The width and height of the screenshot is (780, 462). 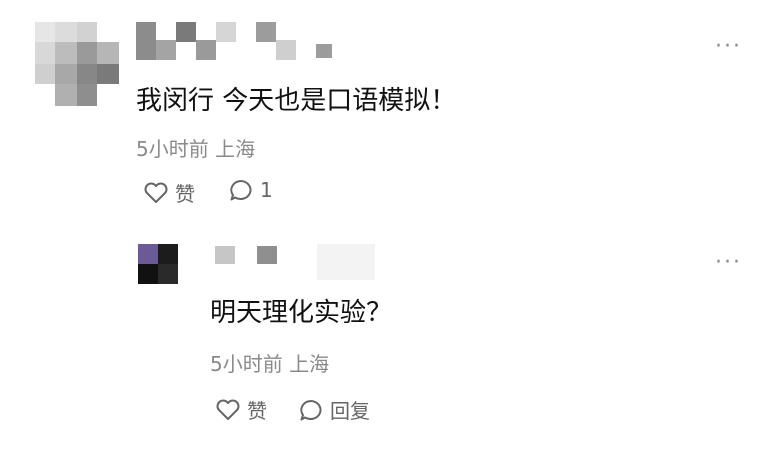 What do you see at coordinates (270, 364) in the screenshot?
I see `reply-meta: 5小时前 上海` at bounding box center [270, 364].